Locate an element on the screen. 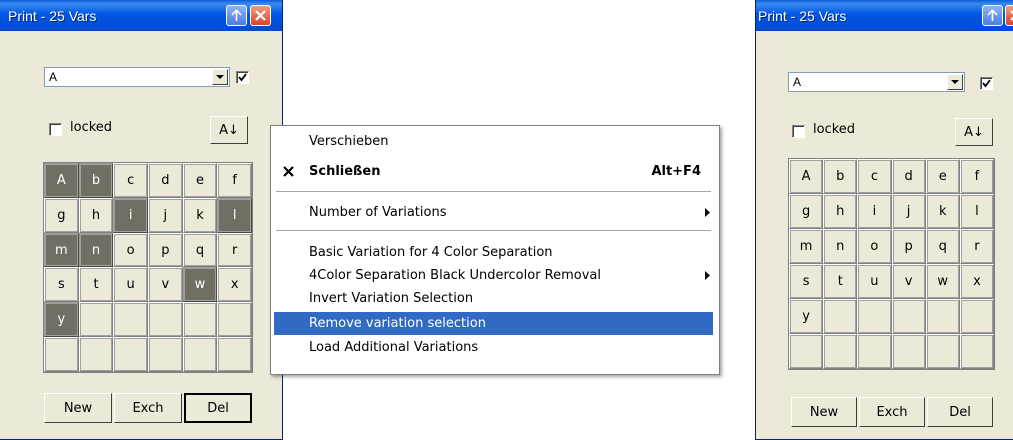 The height and width of the screenshot is (440, 1013). menu-item-basic-variation: Basic Variation for 4 Color Separation is located at coordinates (493, 252).